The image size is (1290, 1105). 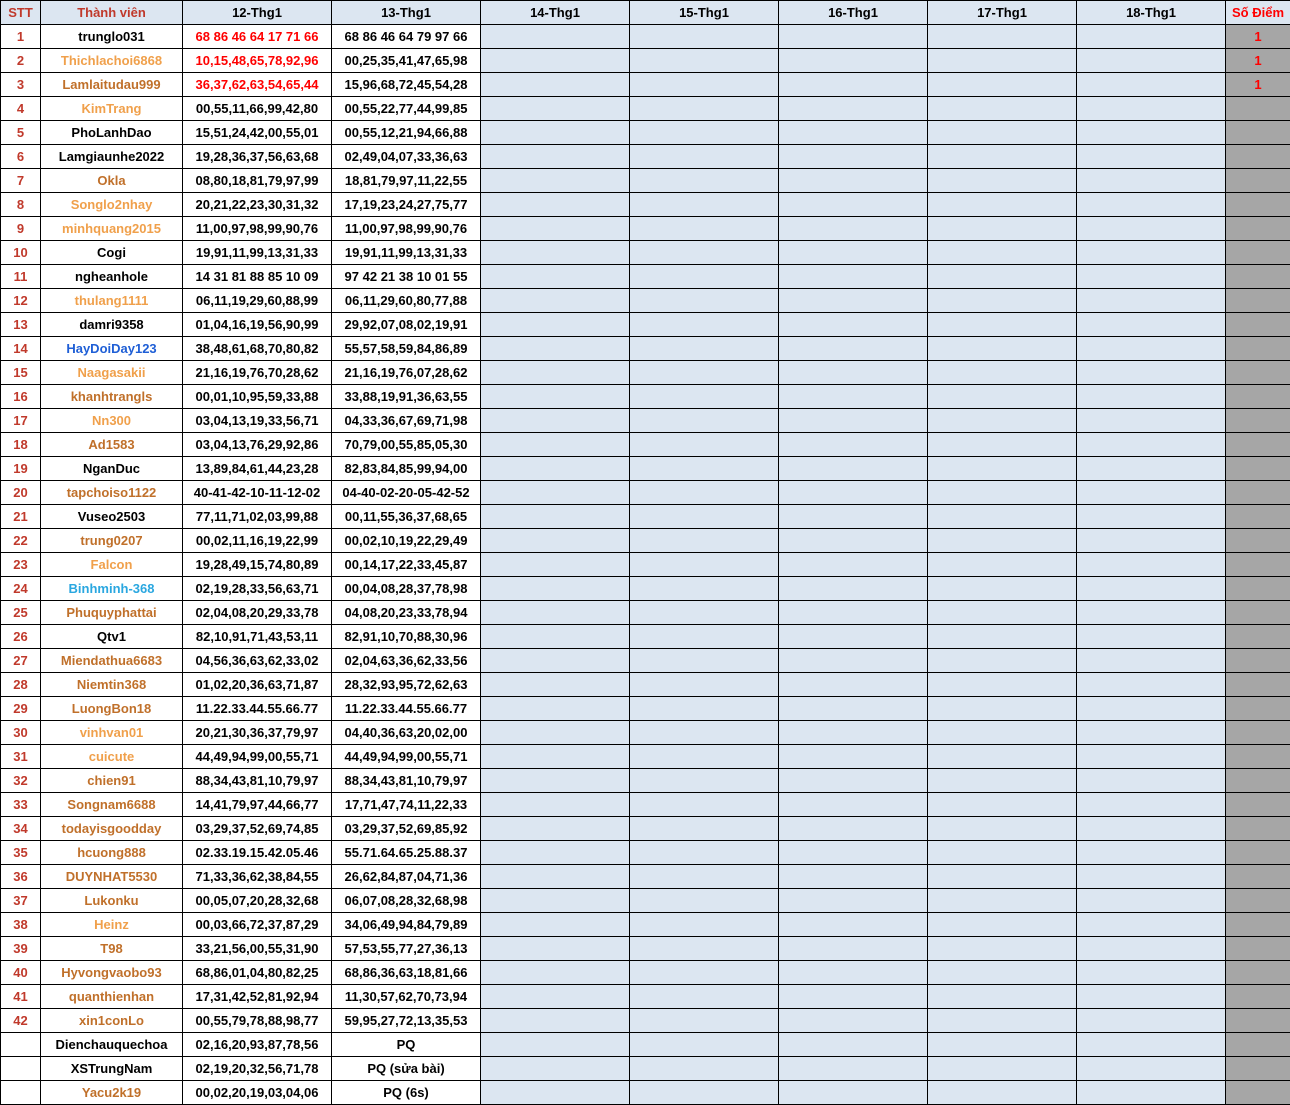 I want to click on day-12-cell: 19,28,49,15,74,80,89, so click(x=257, y=564).